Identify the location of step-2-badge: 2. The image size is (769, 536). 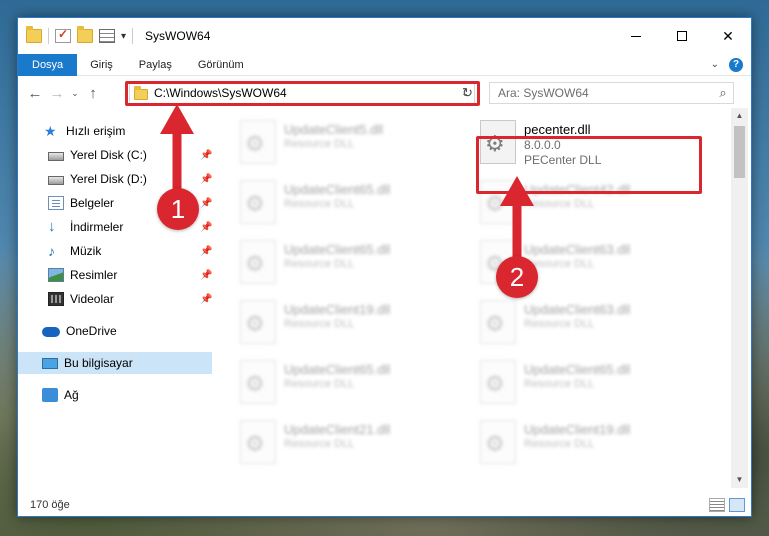
(517, 277).